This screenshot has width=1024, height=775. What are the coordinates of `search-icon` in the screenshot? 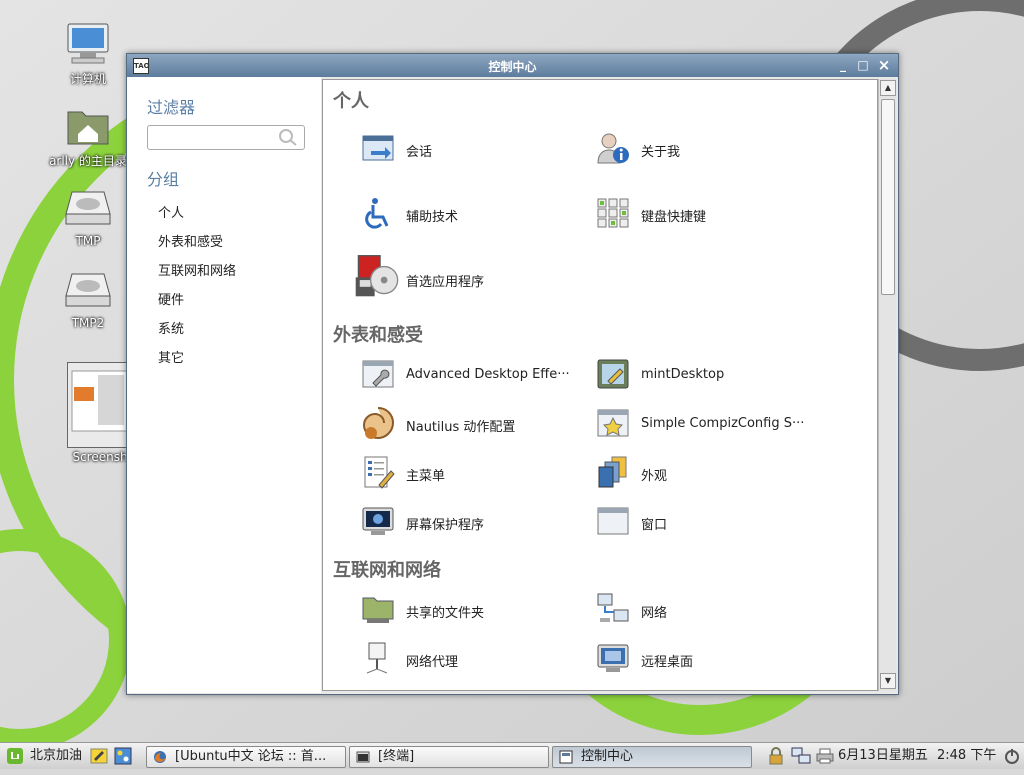 It's located at (288, 137).